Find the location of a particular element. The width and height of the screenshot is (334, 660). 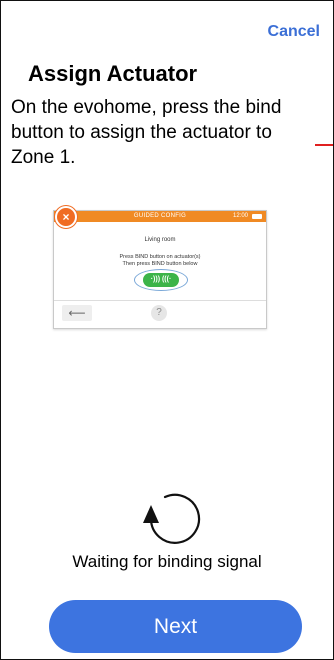

page-title: Assign Actuator is located at coordinates (113, 73).